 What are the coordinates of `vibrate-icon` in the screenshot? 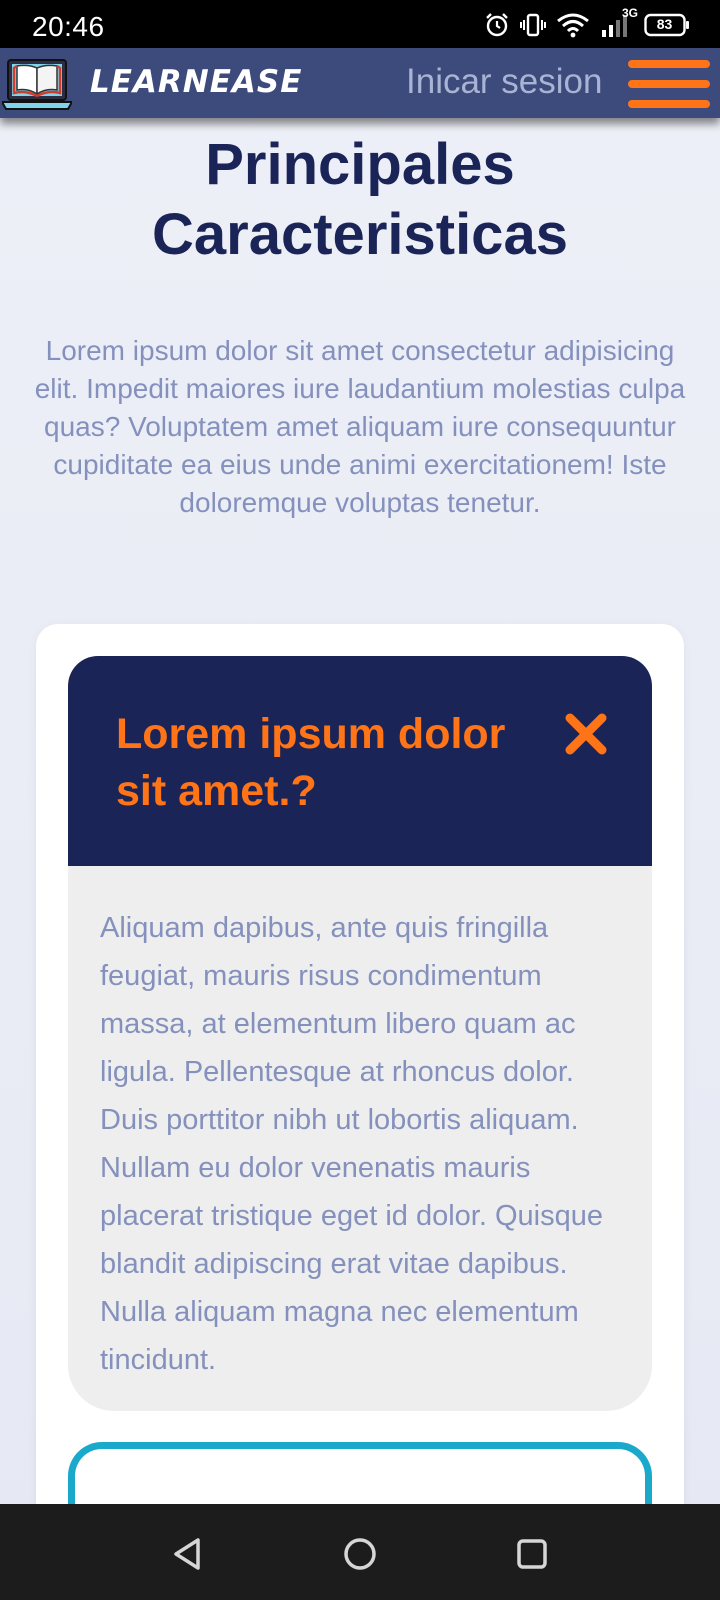 It's located at (533, 25).